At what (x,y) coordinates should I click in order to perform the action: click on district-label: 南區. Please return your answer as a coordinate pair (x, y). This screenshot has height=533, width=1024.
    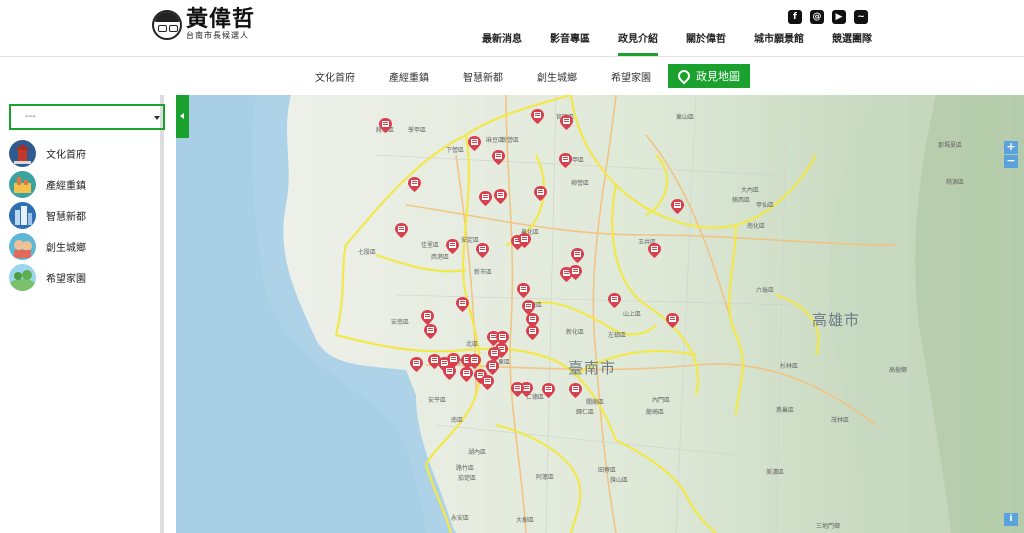
    Looking at the image, I should click on (457, 420).